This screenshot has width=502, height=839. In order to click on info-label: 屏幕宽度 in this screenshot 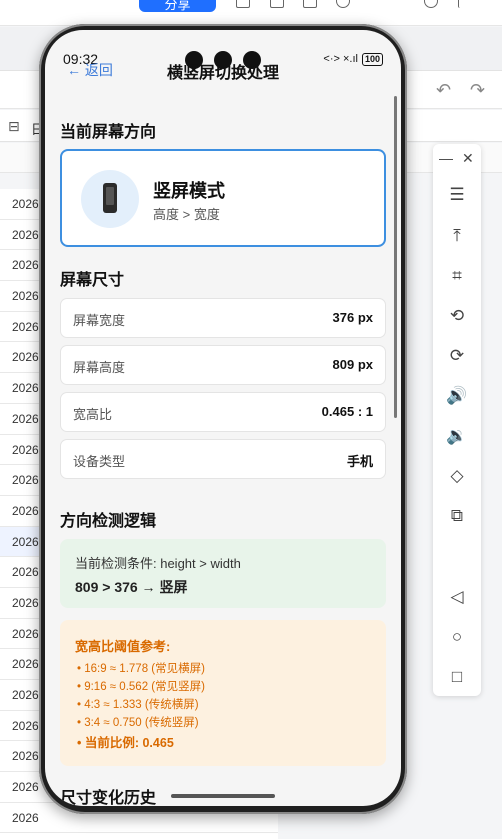, I will do `click(99, 320)`.